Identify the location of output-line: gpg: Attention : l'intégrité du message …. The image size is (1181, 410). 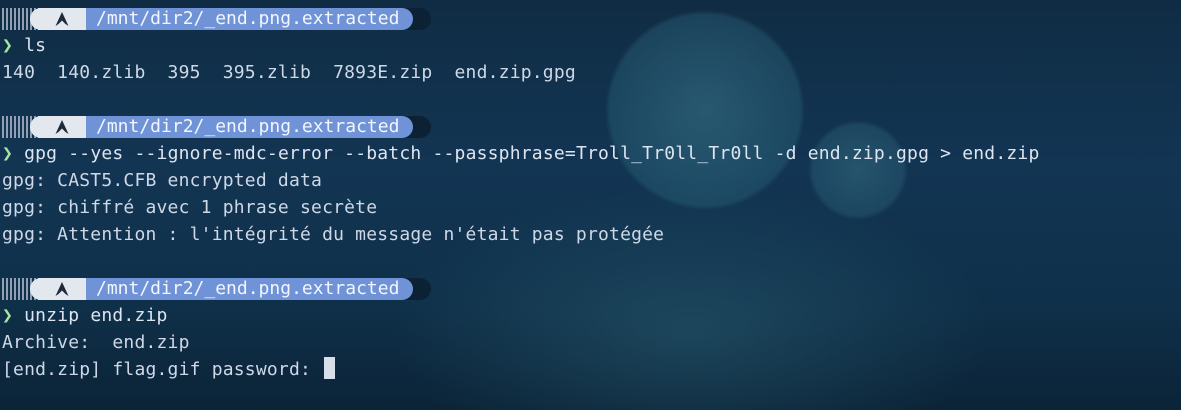
(333, 234).